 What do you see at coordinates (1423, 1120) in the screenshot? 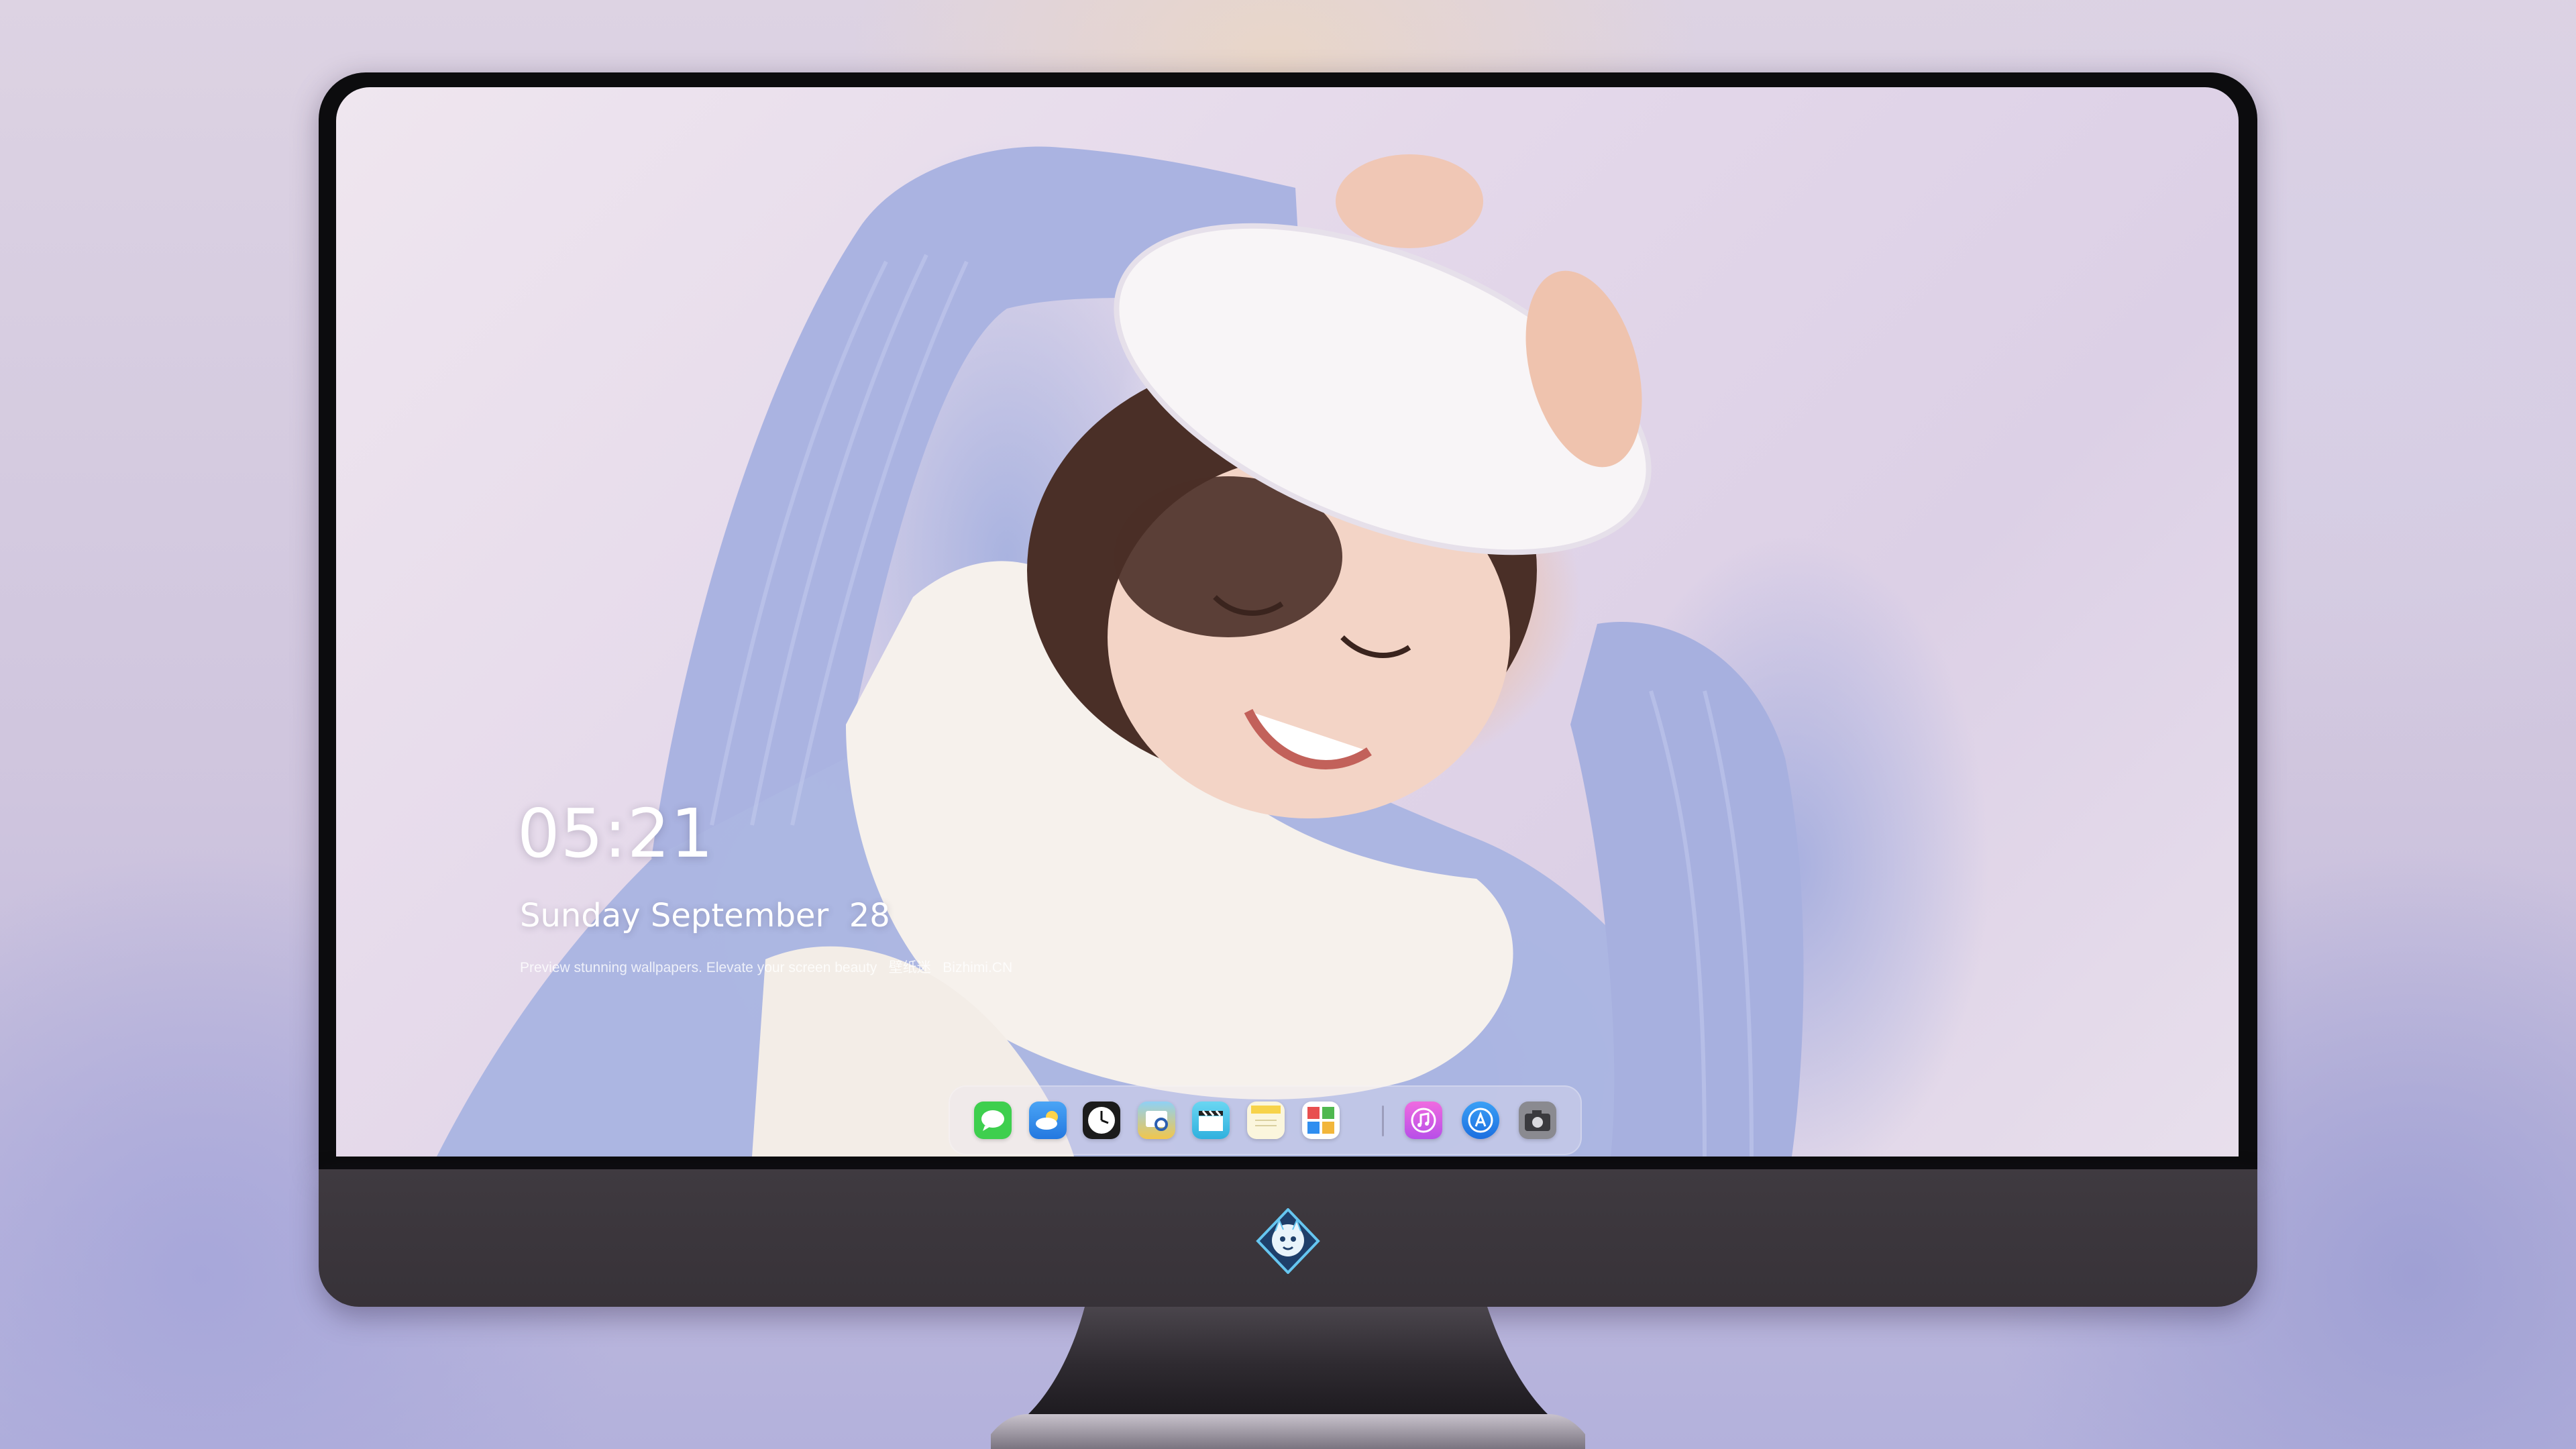
I see `music-note-icon` at bounding box center [1423, 1120].